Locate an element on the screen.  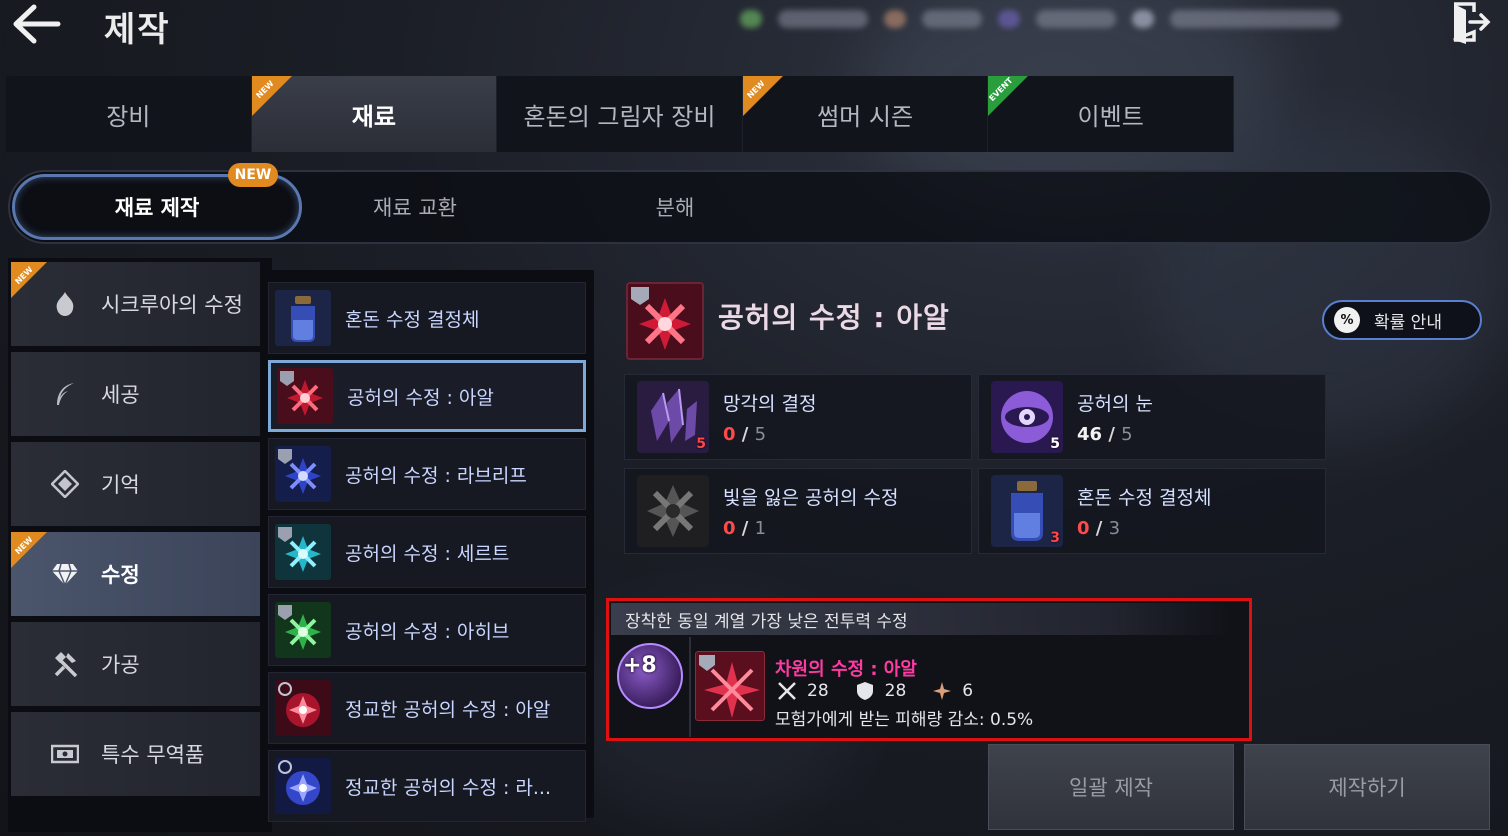
material-item: 혼돈 수정 결정체 is located at coordinates (427, 318).